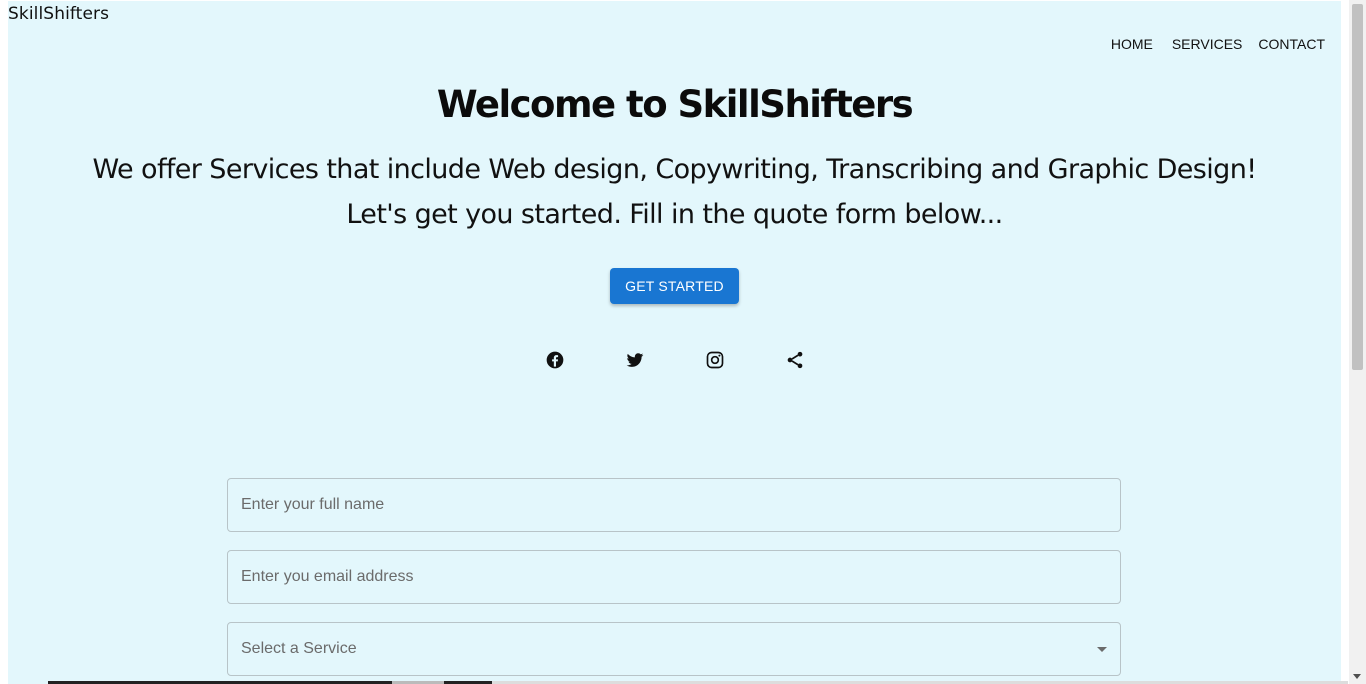 Image resolution: width=1366 pixels, height=684 pixels. Describe the element at coordinates (674, 286) in the screenshot. I see `get-started-button: GET STARTED` at that location.